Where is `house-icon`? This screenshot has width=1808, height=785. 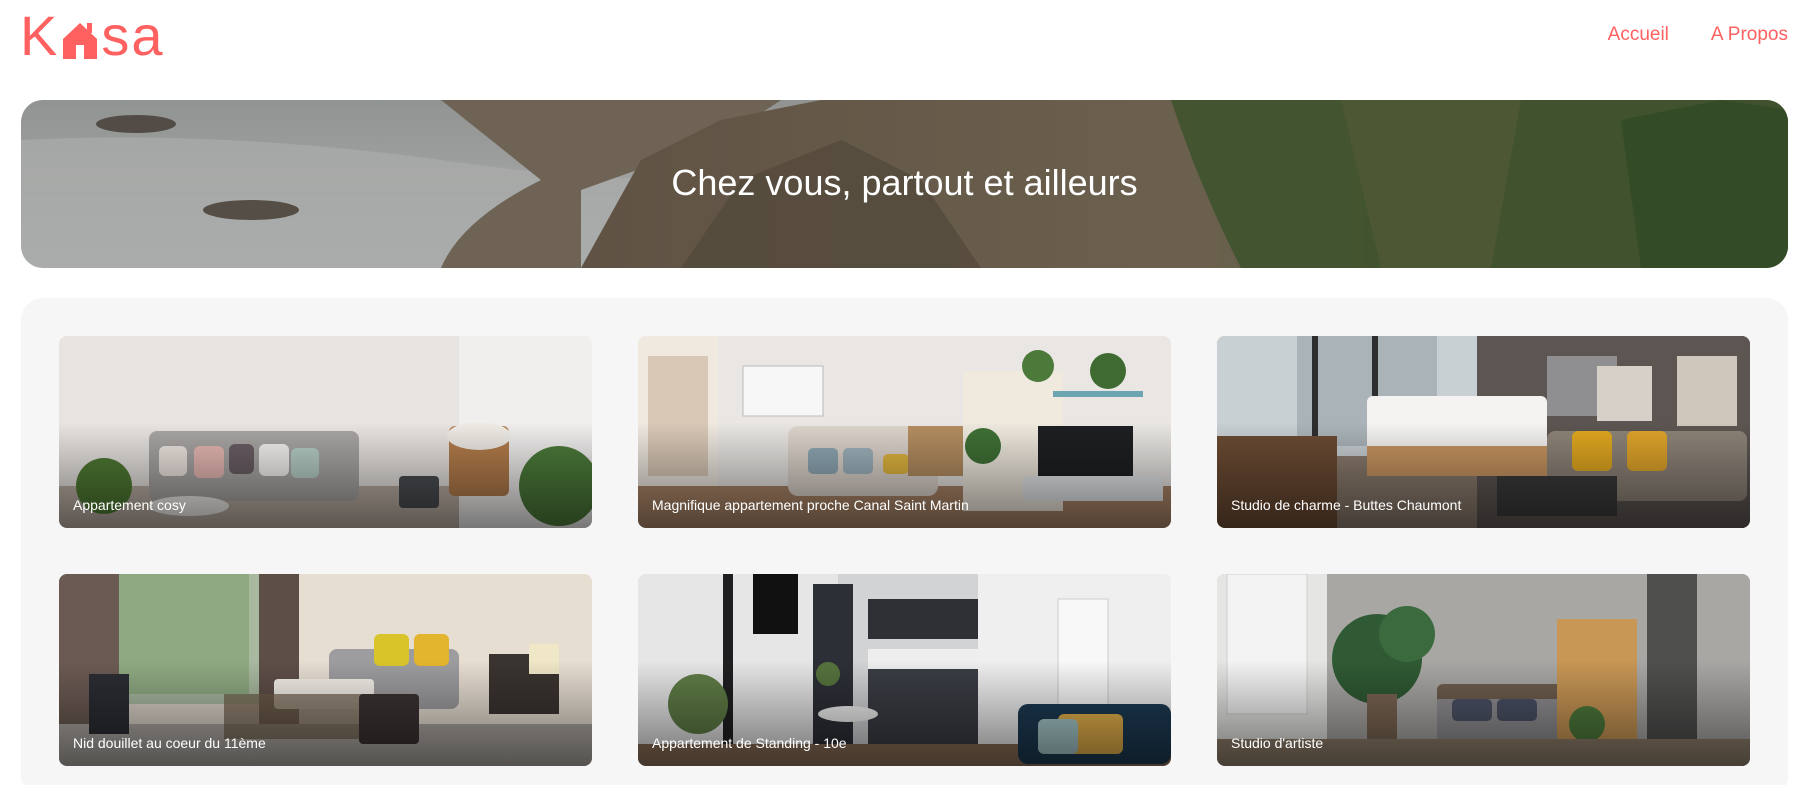 house-icon is located at coordinates (80, 41).